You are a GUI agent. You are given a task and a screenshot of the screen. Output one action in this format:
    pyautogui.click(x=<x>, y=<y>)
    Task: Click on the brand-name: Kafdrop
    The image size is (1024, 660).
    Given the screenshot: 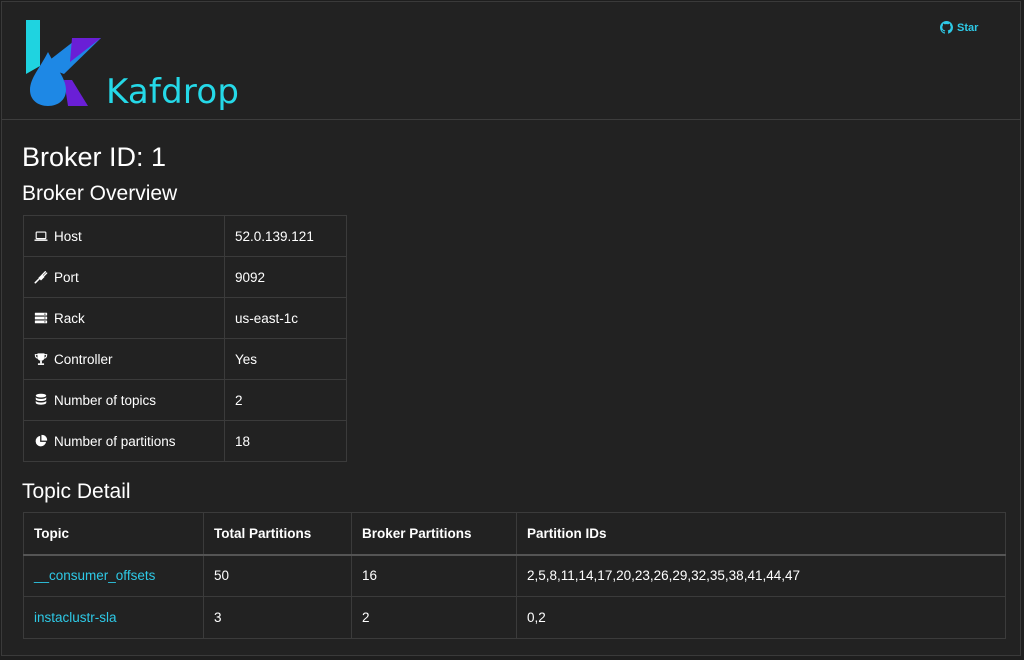 What is the action you would take?
    pyautogui.click(x=172, y=92)
    